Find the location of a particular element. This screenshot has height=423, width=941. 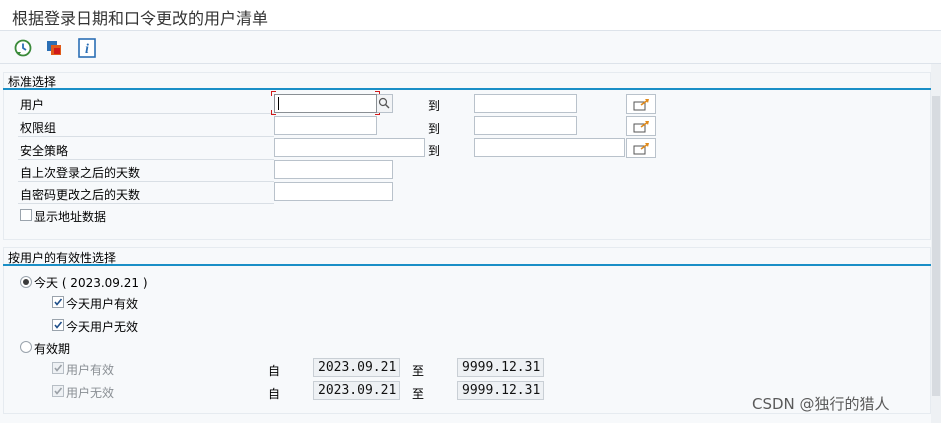

period-invalid-from-label: 自 is located at coordinates (274, 394).